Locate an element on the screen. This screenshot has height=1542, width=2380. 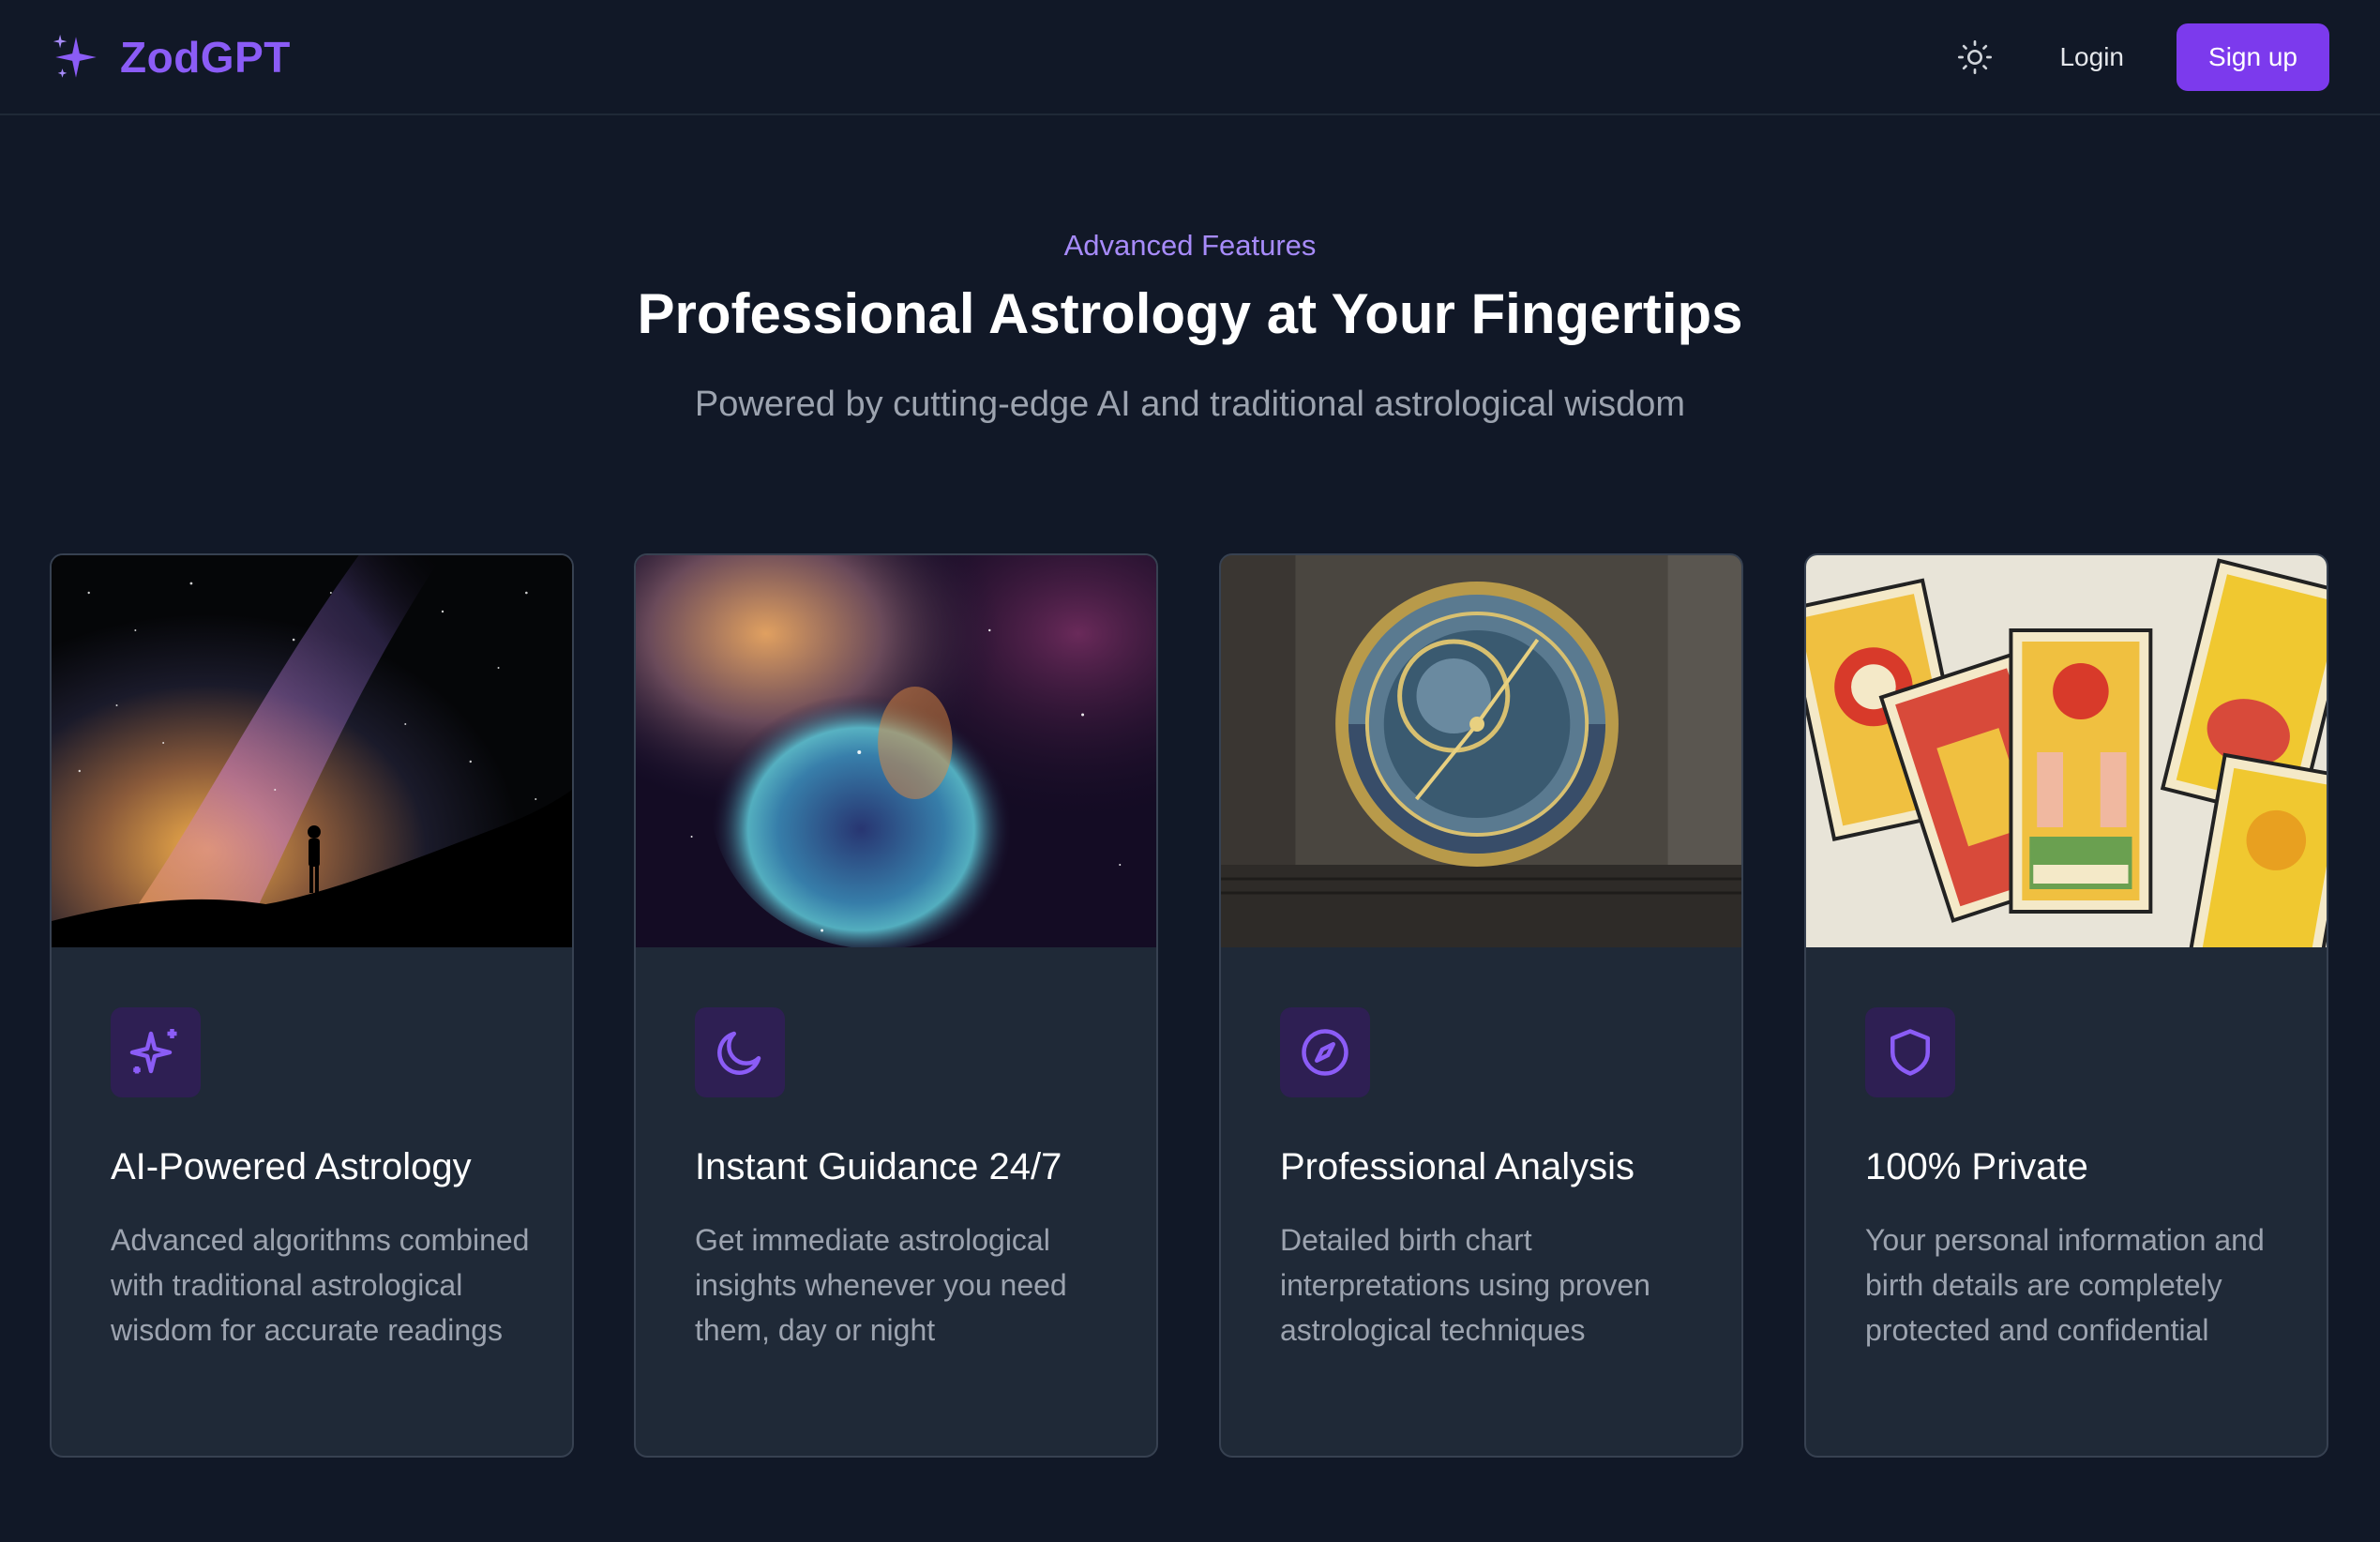
shield-icon is located at coordinates (1910, 1052).